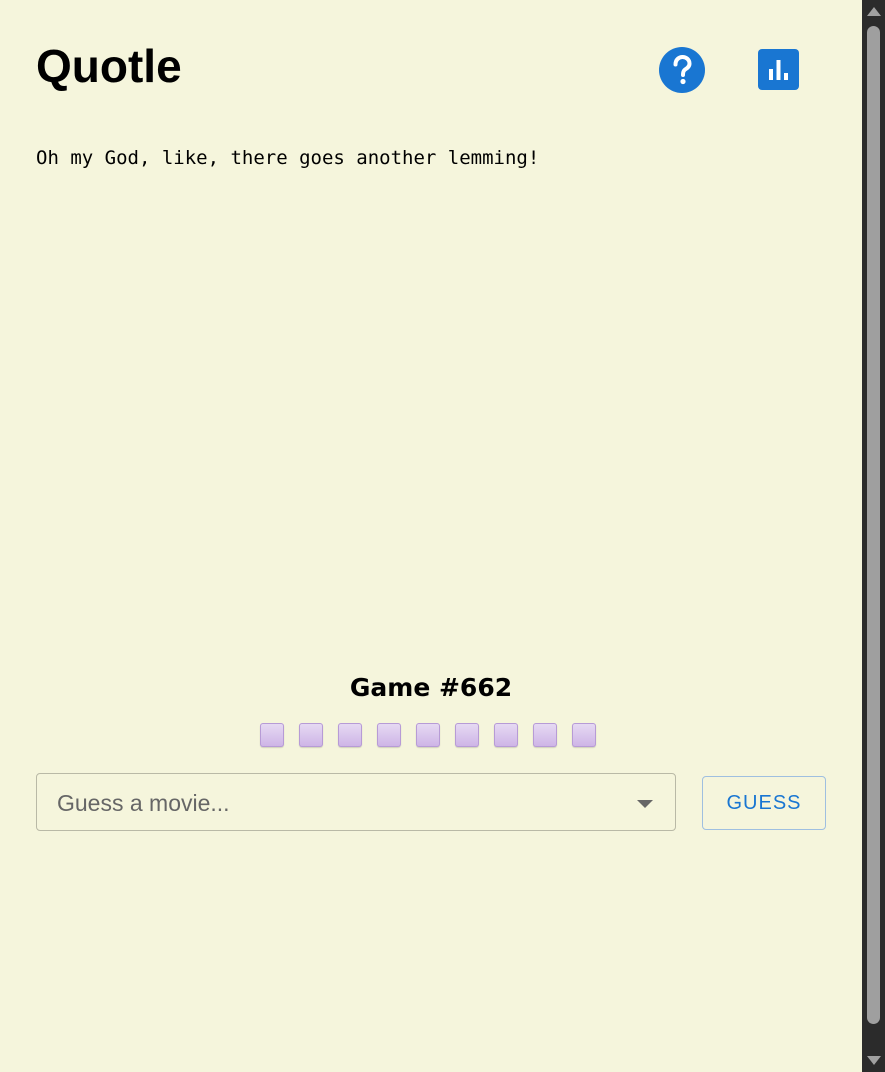 This screenshot has height=1072, width=885. Describe the element at coordinates (431, 687) in the screenshot. I see `game-number: Game #662` at that location.